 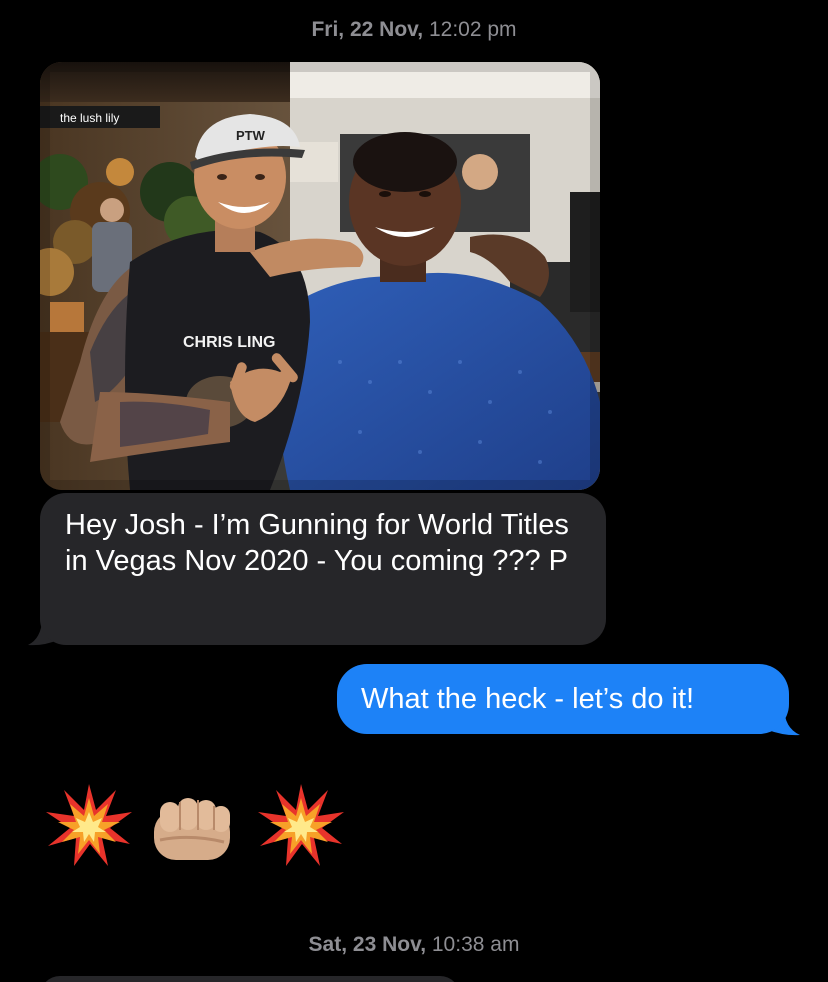 I want to click on incoming-message-bubble-partial, so click(x=250, y=979).